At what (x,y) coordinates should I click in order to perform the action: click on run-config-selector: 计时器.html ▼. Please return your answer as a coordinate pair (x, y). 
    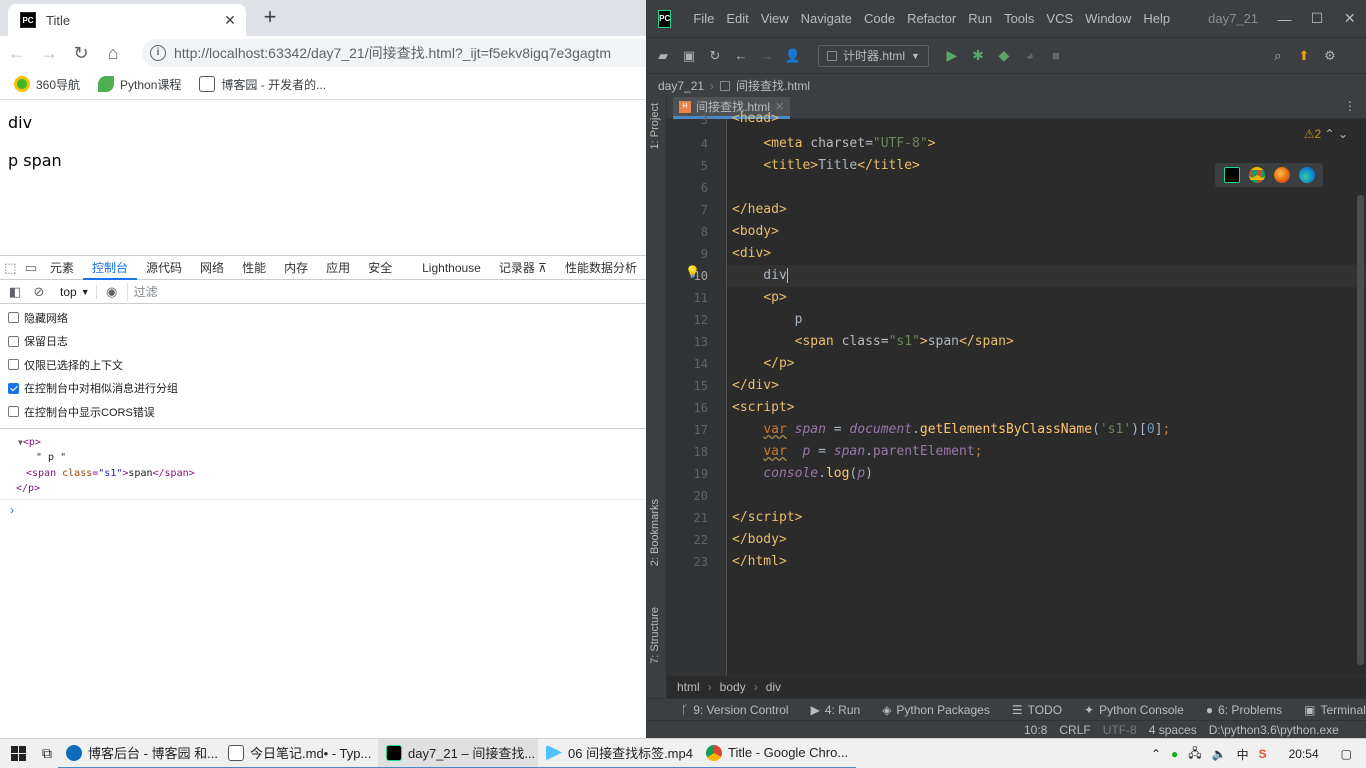
    Looking at the image, I should click on (873, 55).